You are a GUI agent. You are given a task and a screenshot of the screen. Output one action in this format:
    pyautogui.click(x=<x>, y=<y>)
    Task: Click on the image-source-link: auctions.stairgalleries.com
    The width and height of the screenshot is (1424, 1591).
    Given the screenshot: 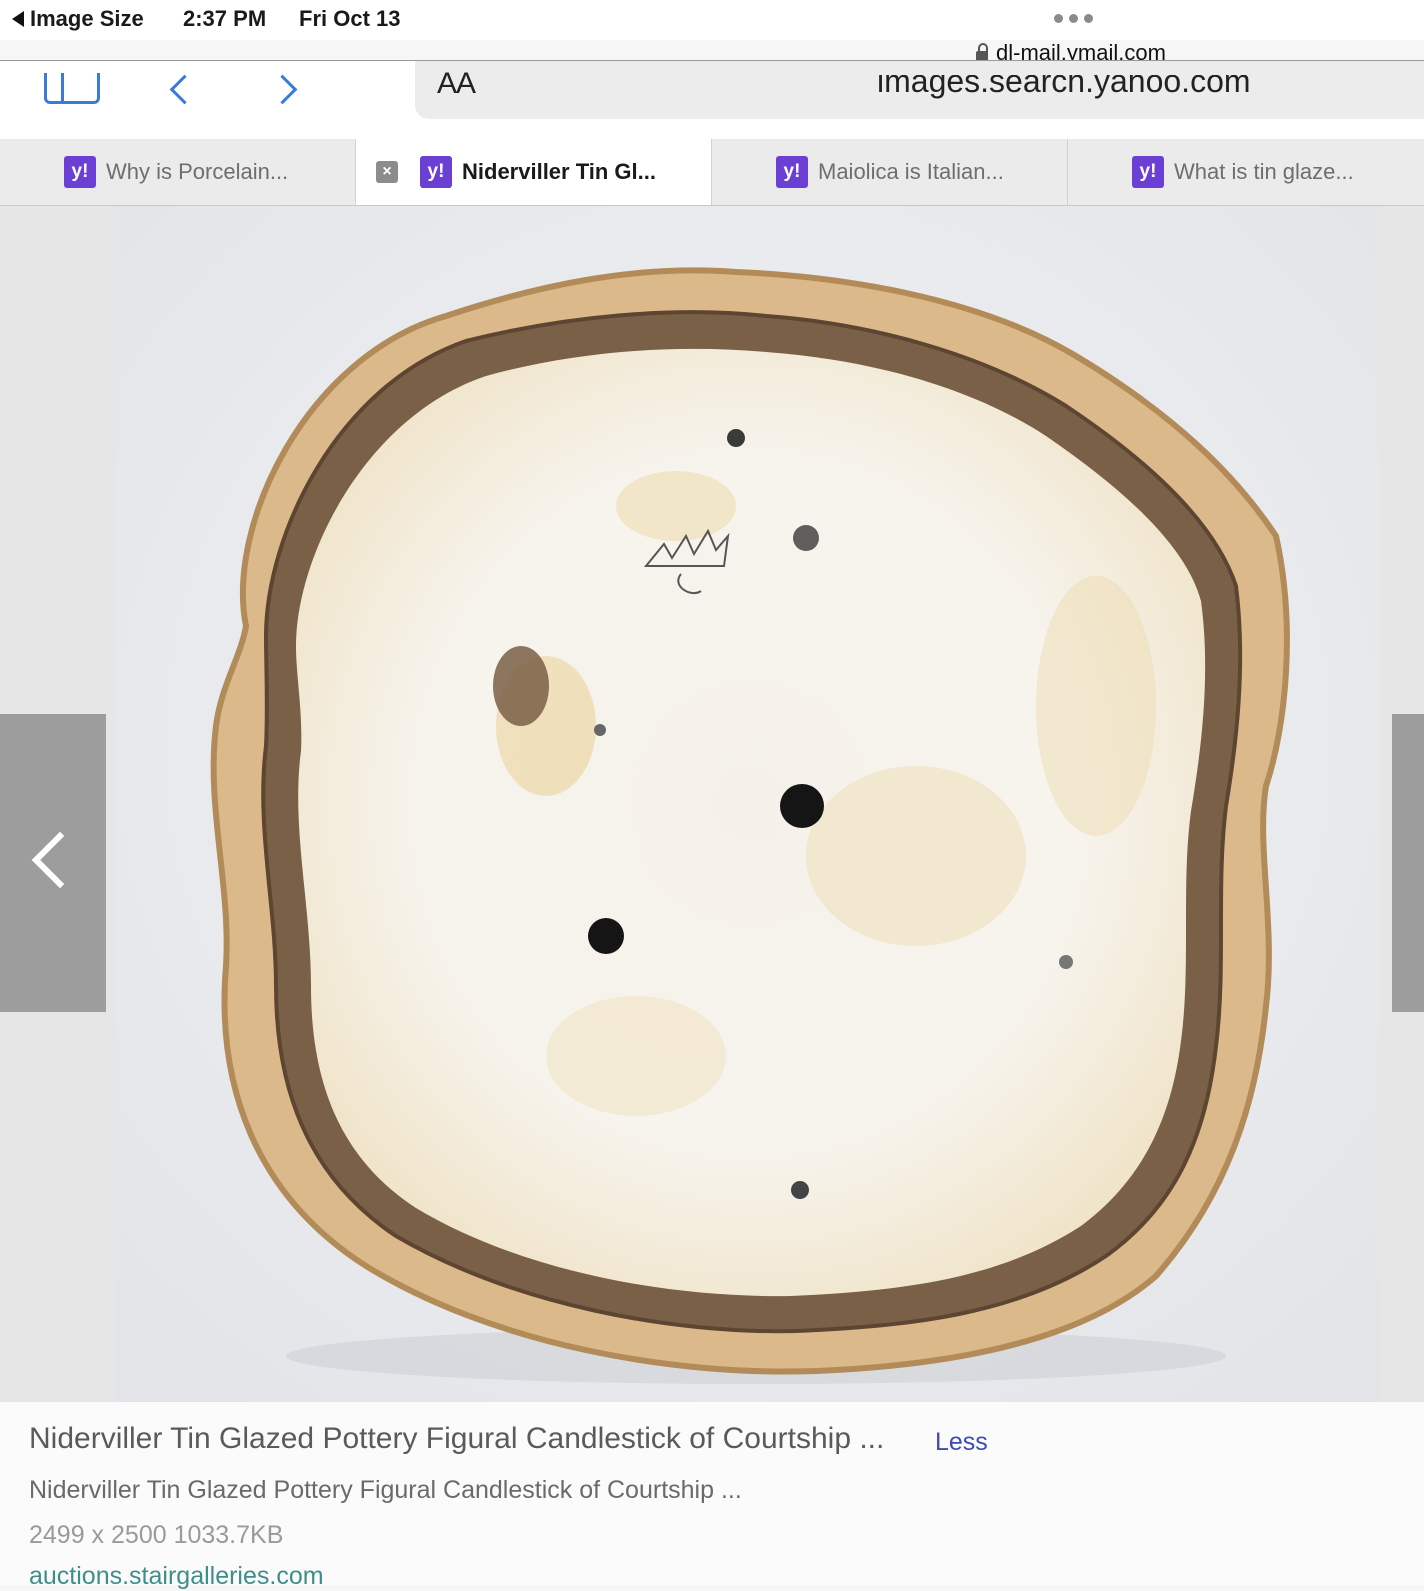 What is the action you would take?
    pyautogui.click(x=176, y=1576)
    